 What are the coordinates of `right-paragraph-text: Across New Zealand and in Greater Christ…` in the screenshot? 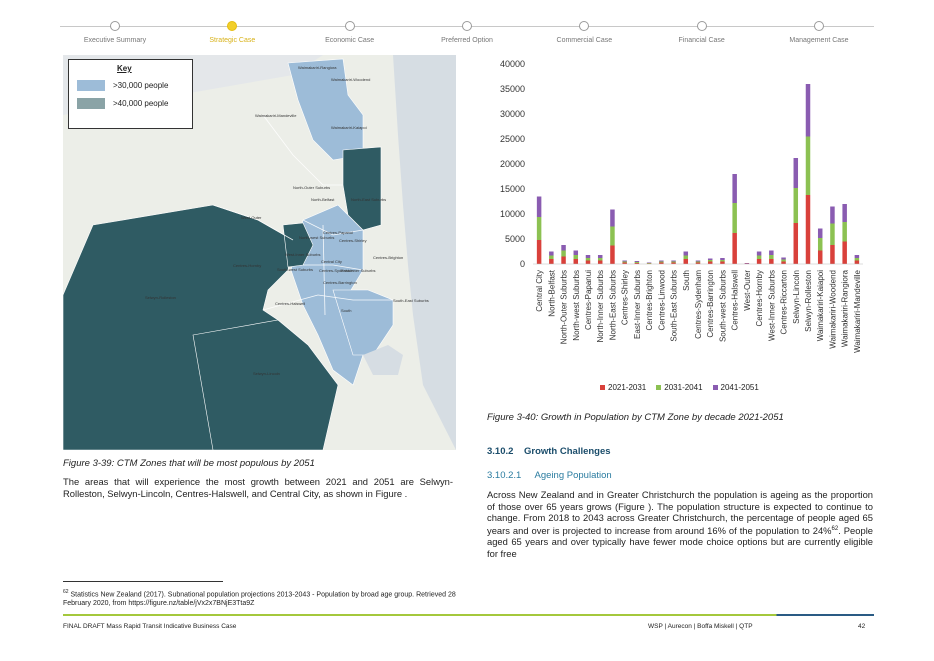 It's located at (680, 512).